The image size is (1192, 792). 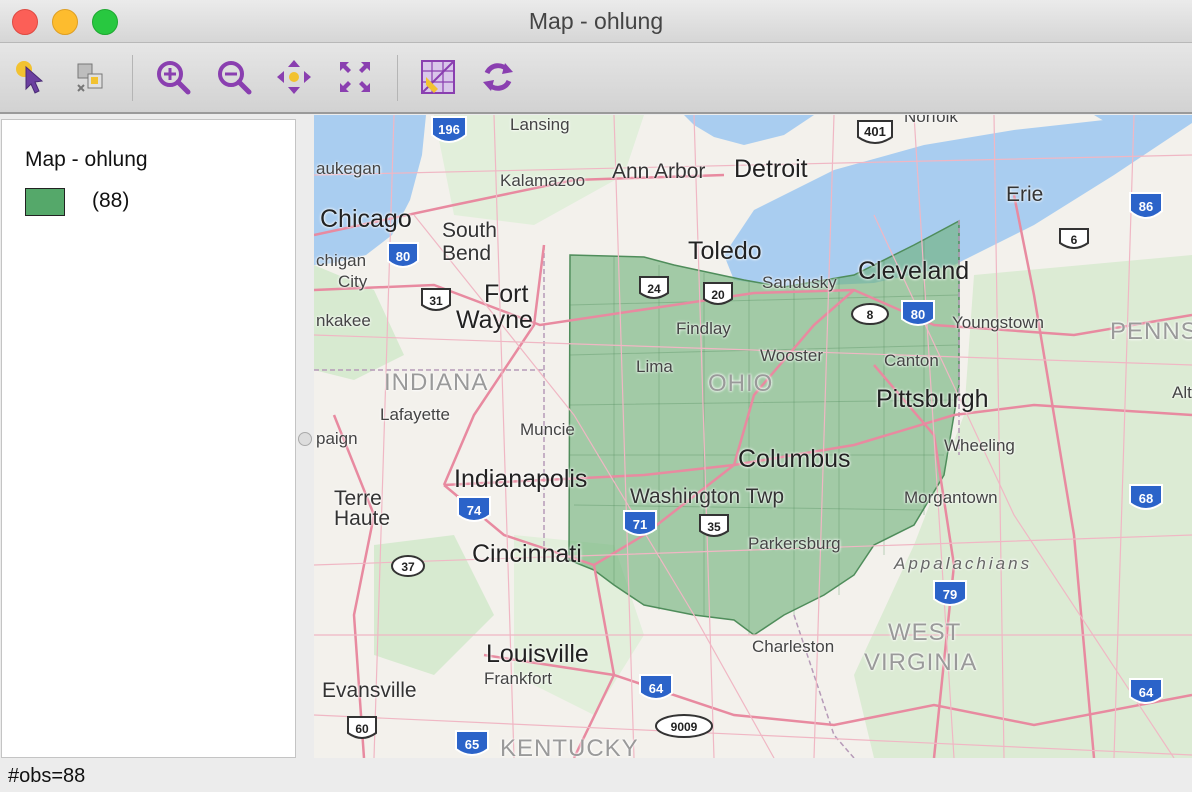 I want to click on map-label-city: City, so click(x=353, y=281).